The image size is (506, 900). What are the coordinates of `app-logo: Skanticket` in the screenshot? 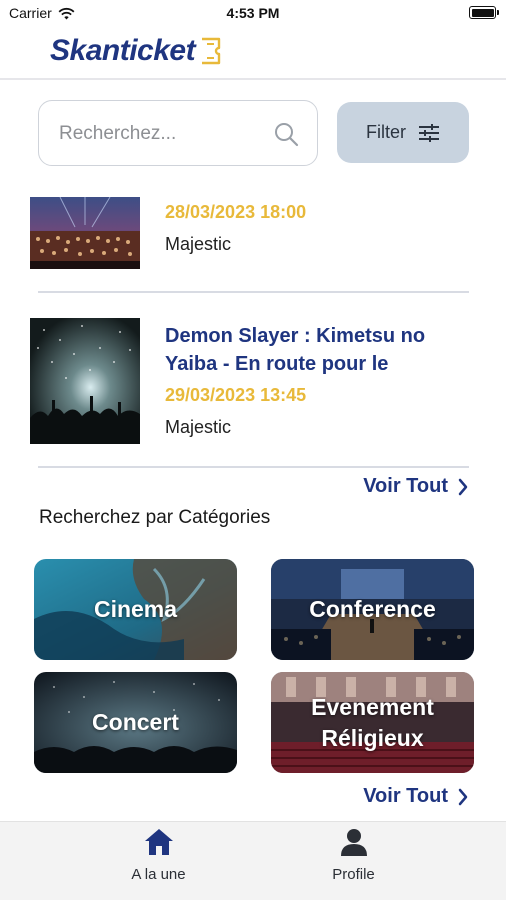 It's located at (136, 51).